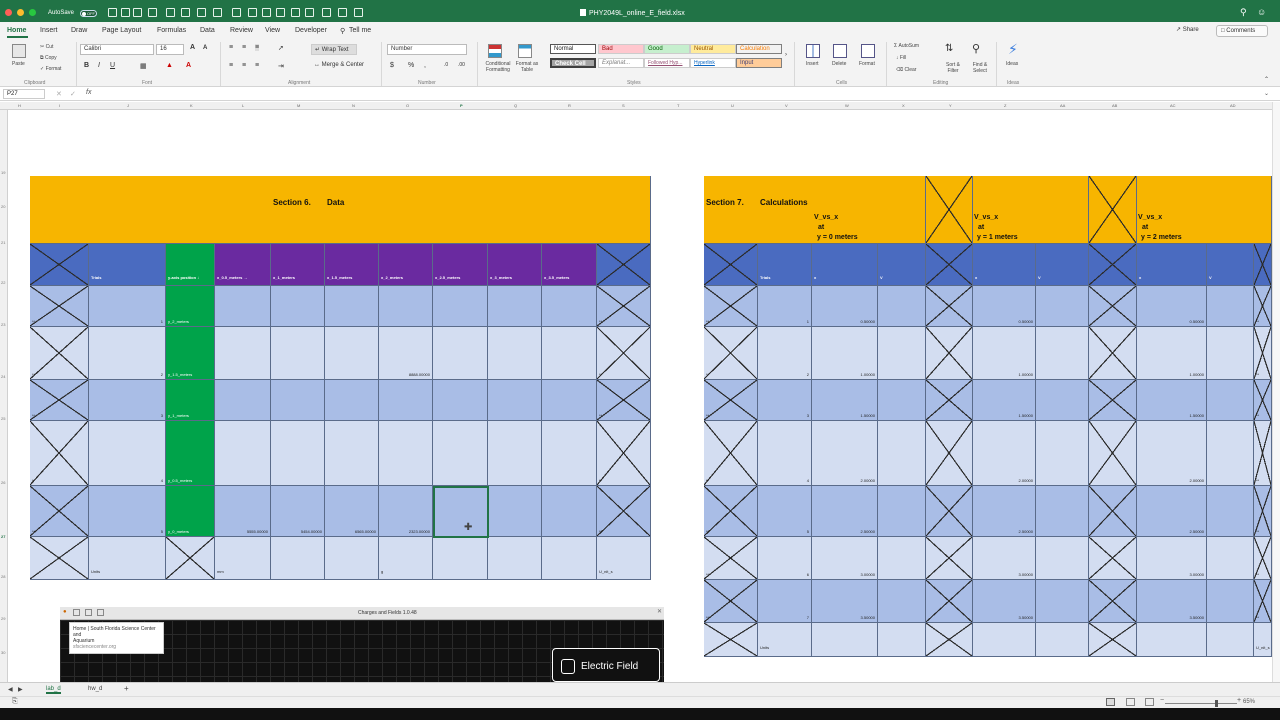 This screenshot has width=1280, height=720. I want to click on sheet-icon, so click(342, 12).